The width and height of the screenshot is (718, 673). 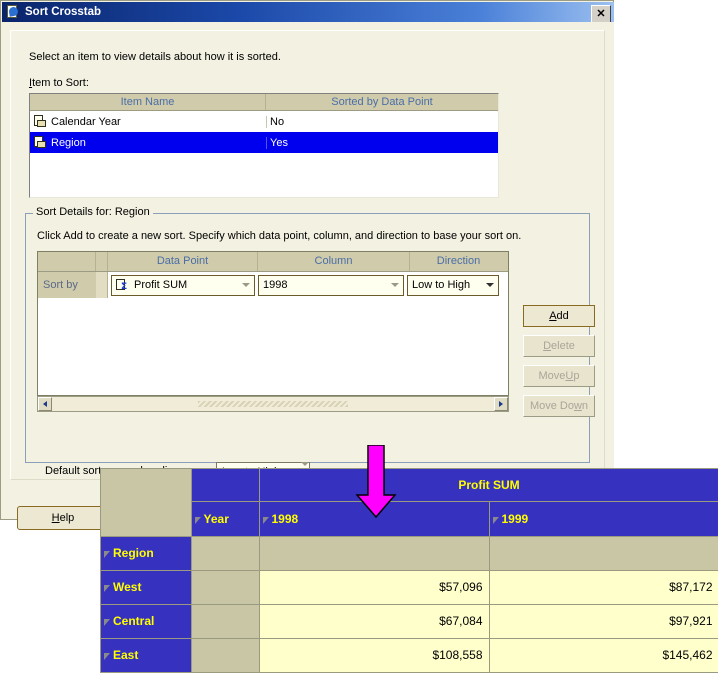 I want to click on scrollbar-track, so click(x=273, y=404).